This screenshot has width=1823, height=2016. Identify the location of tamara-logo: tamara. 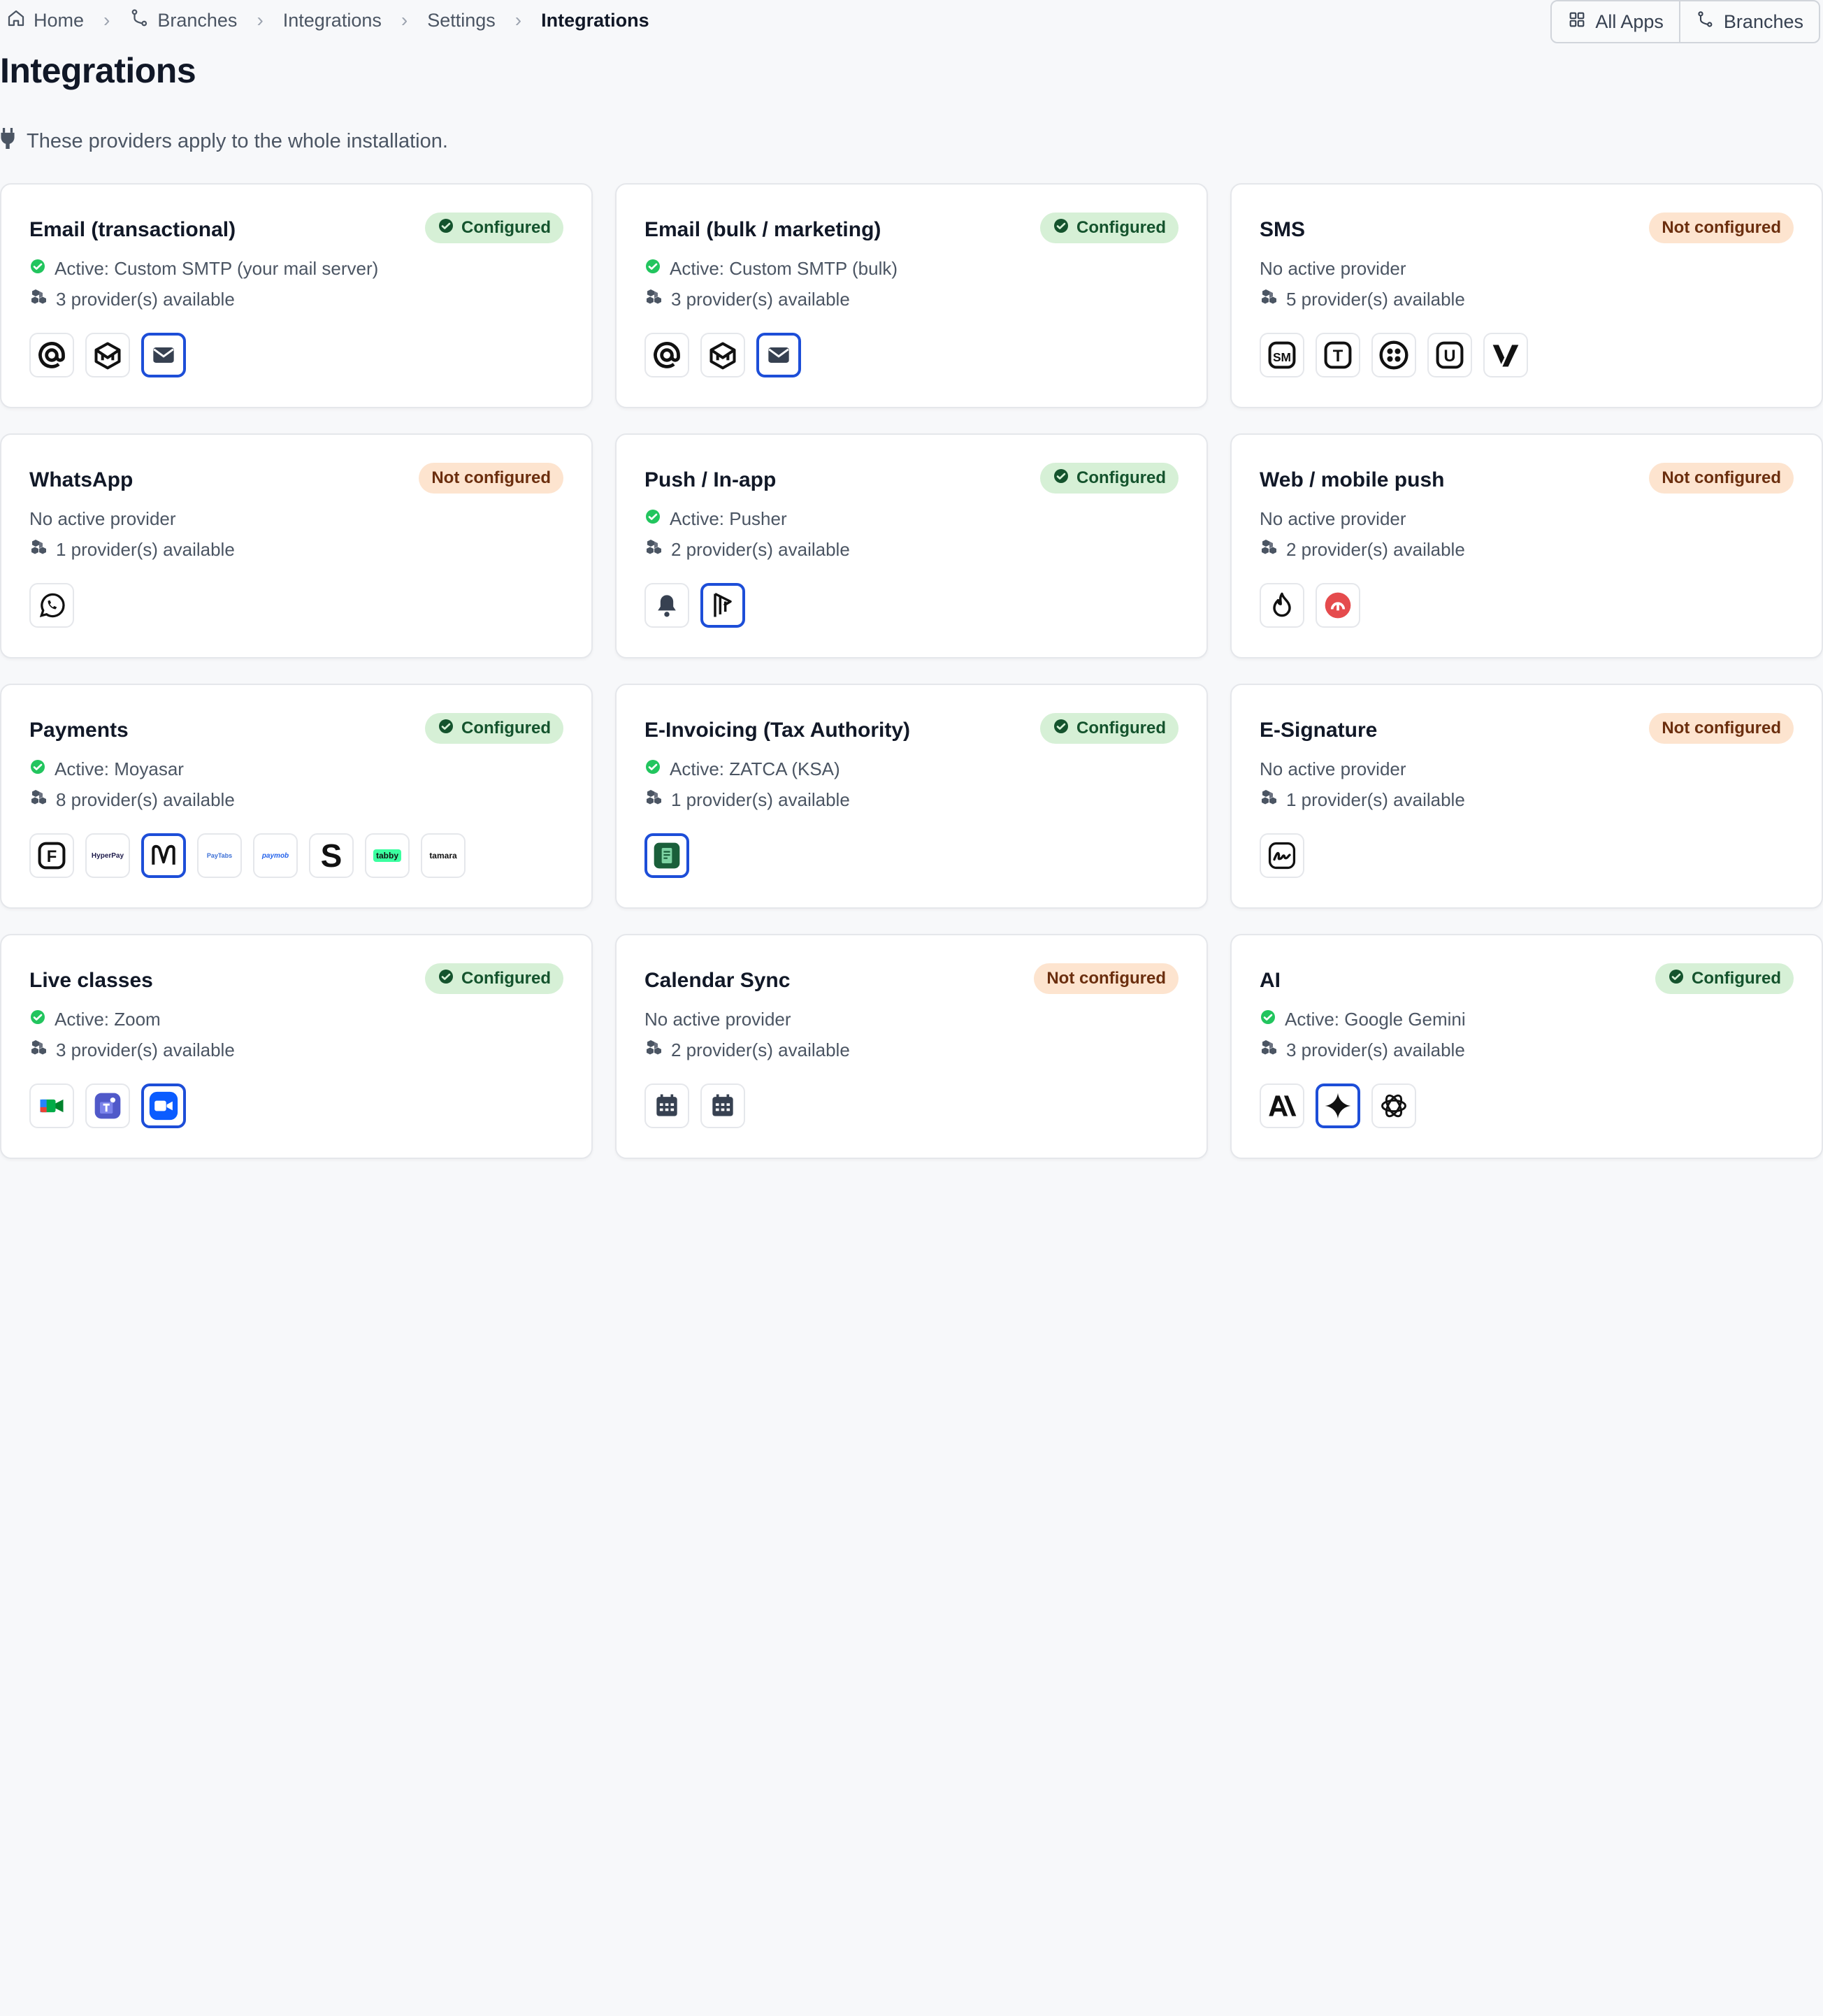
(443, 856).